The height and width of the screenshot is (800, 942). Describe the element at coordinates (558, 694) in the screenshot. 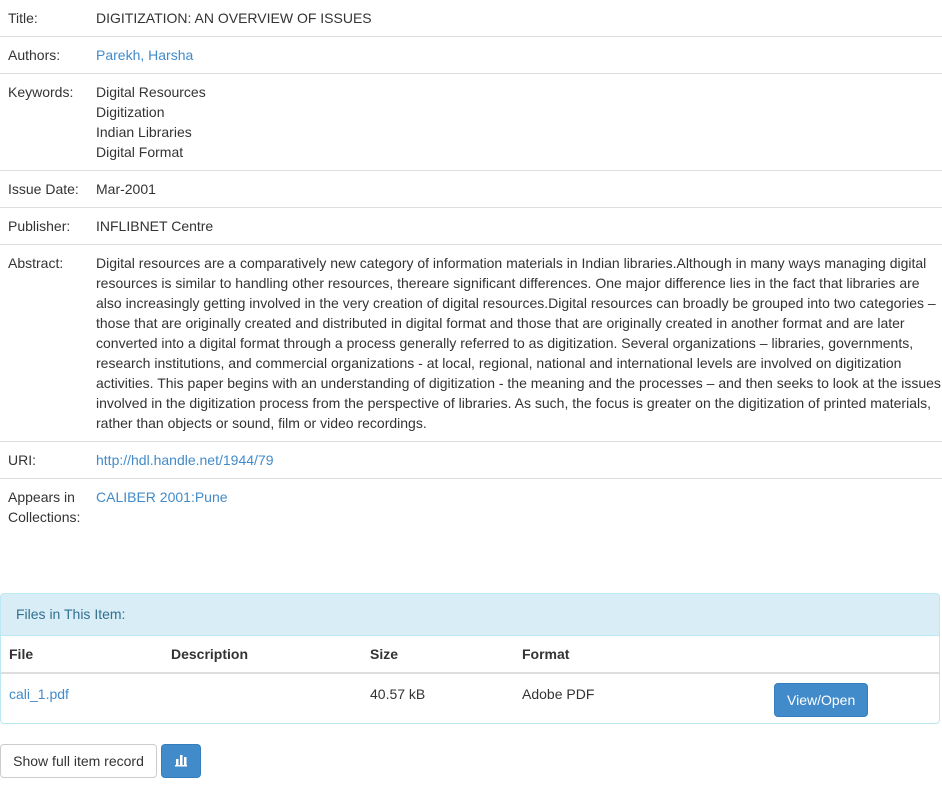

I see `file-format: Adobe PDF` at that location.